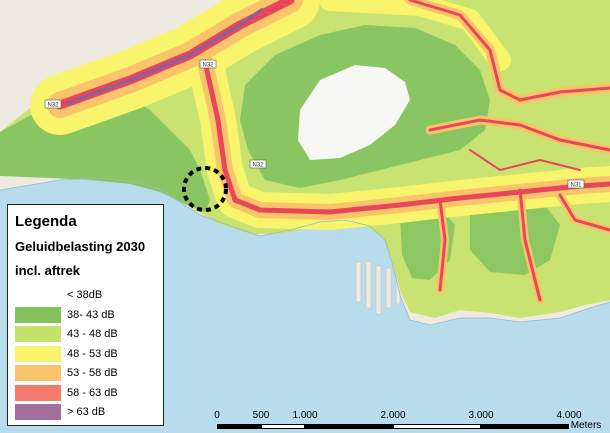 The width and height of the screenshot is (610, 433). What do you see at coordinates (481, 415) in the screenshot?
I see `scale-tick-label: 3.000` at bounding box center [481, 415].